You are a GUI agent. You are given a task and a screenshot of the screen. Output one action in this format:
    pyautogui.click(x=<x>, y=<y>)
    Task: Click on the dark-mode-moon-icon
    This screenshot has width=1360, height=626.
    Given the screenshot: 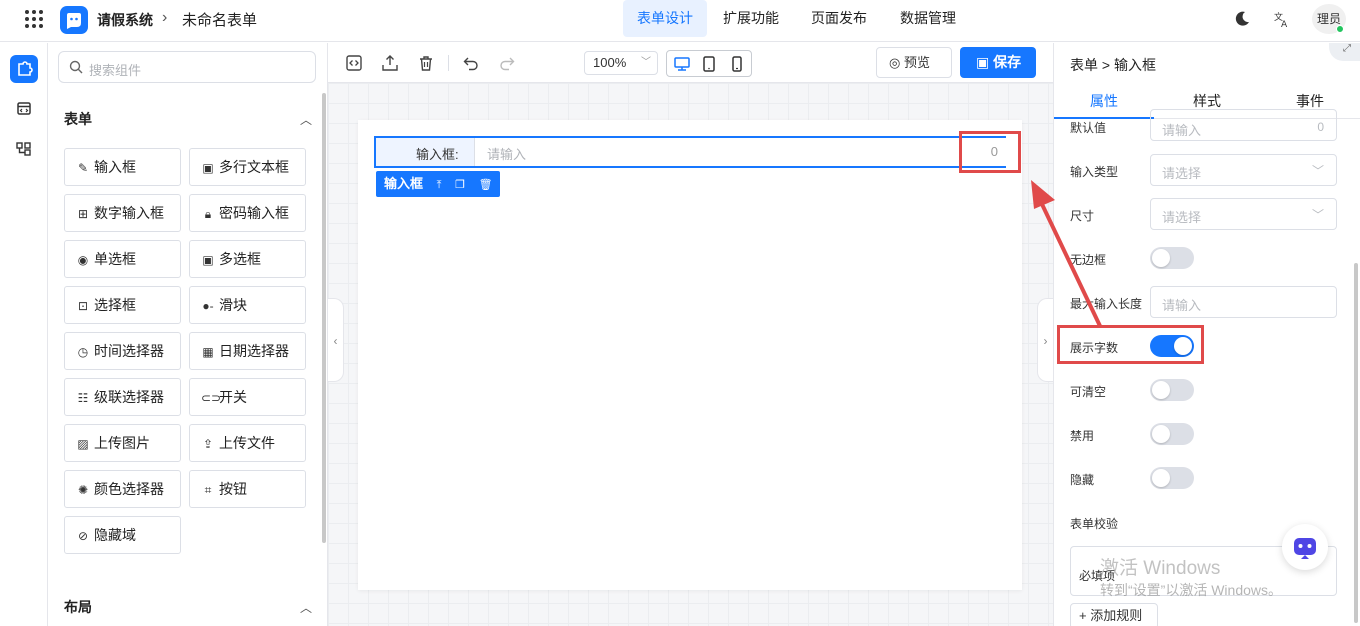 What is the action you would take?
    pyautogui.click(x=1242, y=19)
    